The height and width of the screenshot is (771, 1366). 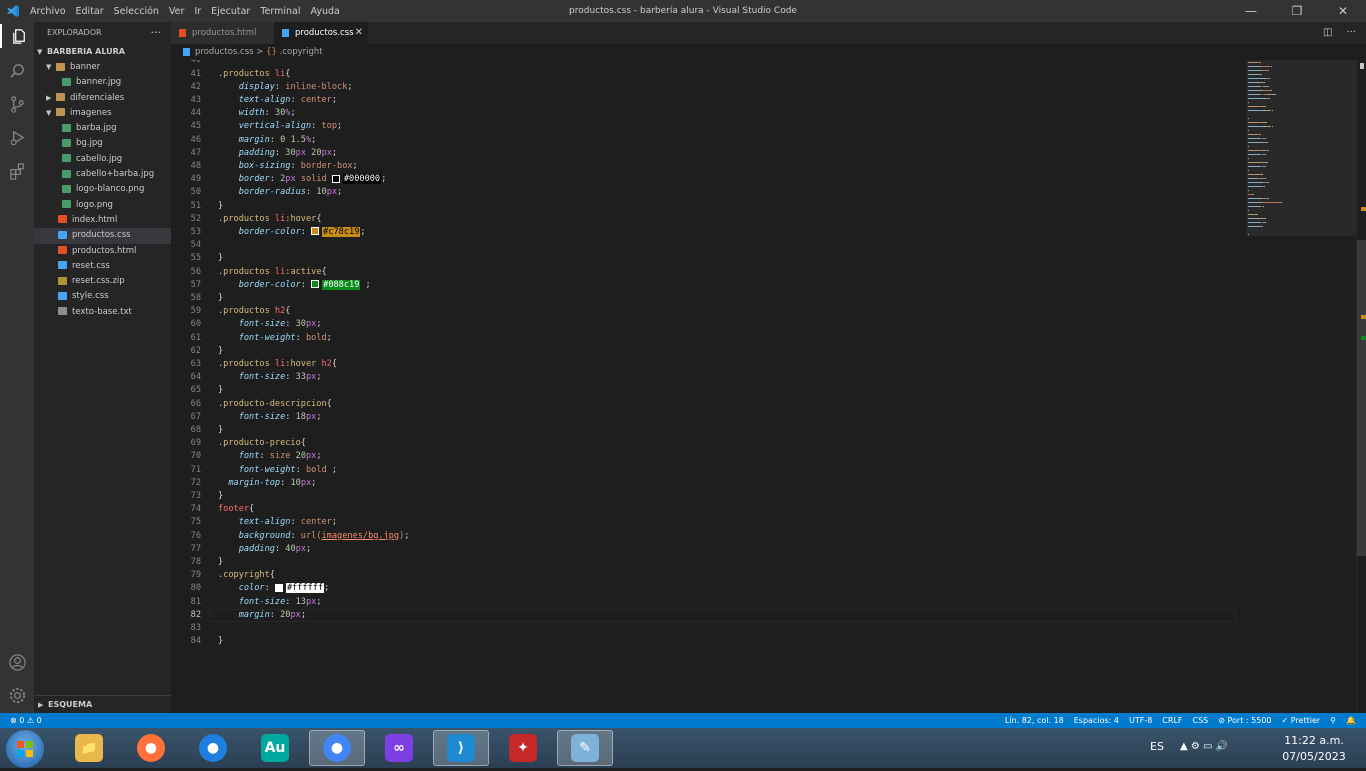 What do you see at coordinates (262, 192) in the screenshot?
I see `code-token: border-radius` at bounding box center [262, 192].